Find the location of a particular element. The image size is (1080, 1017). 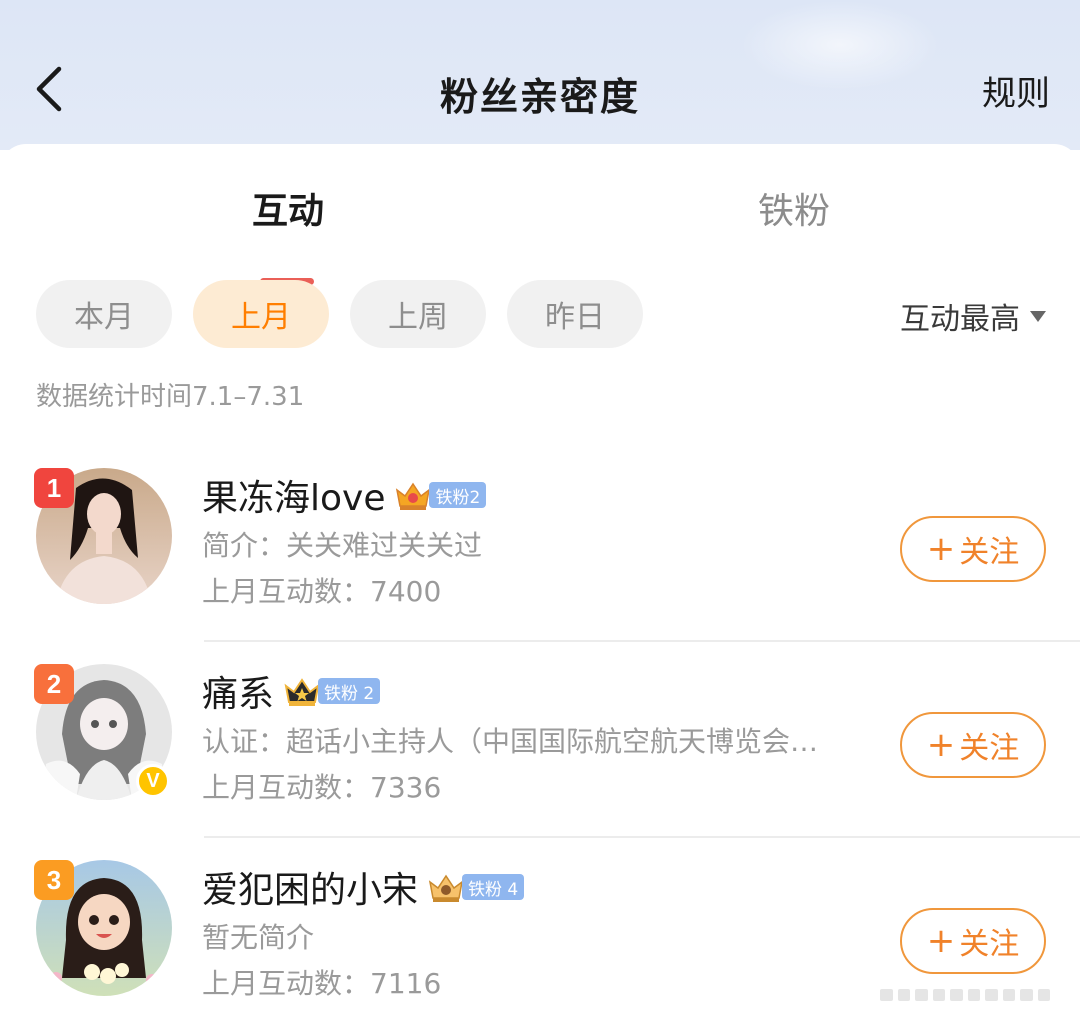

fan-interaction-count: 上月互动数：7400 is located at coordinates (322, 591).